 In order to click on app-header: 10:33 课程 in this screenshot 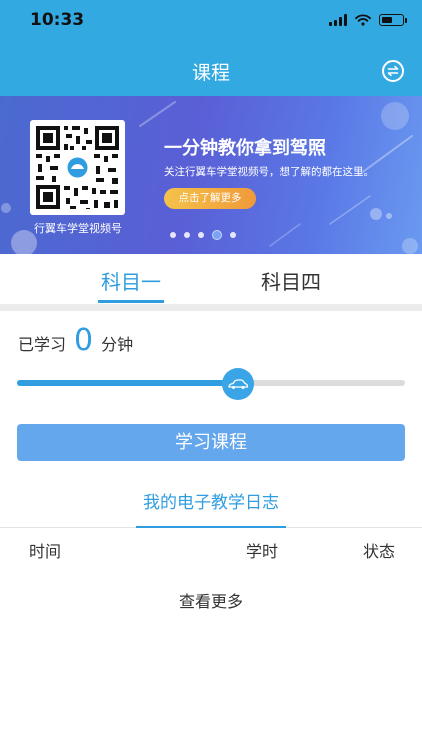, I will do `click(211, 48)`.